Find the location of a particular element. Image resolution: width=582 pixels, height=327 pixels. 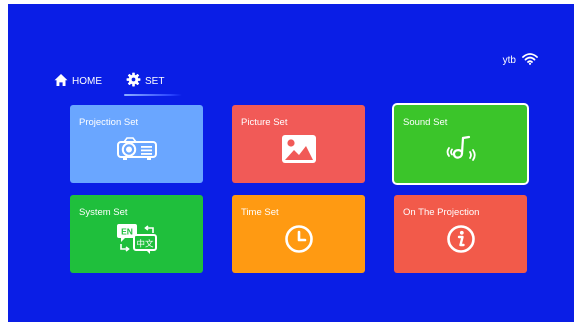

sound-icon is located at coordinates (461, 149).